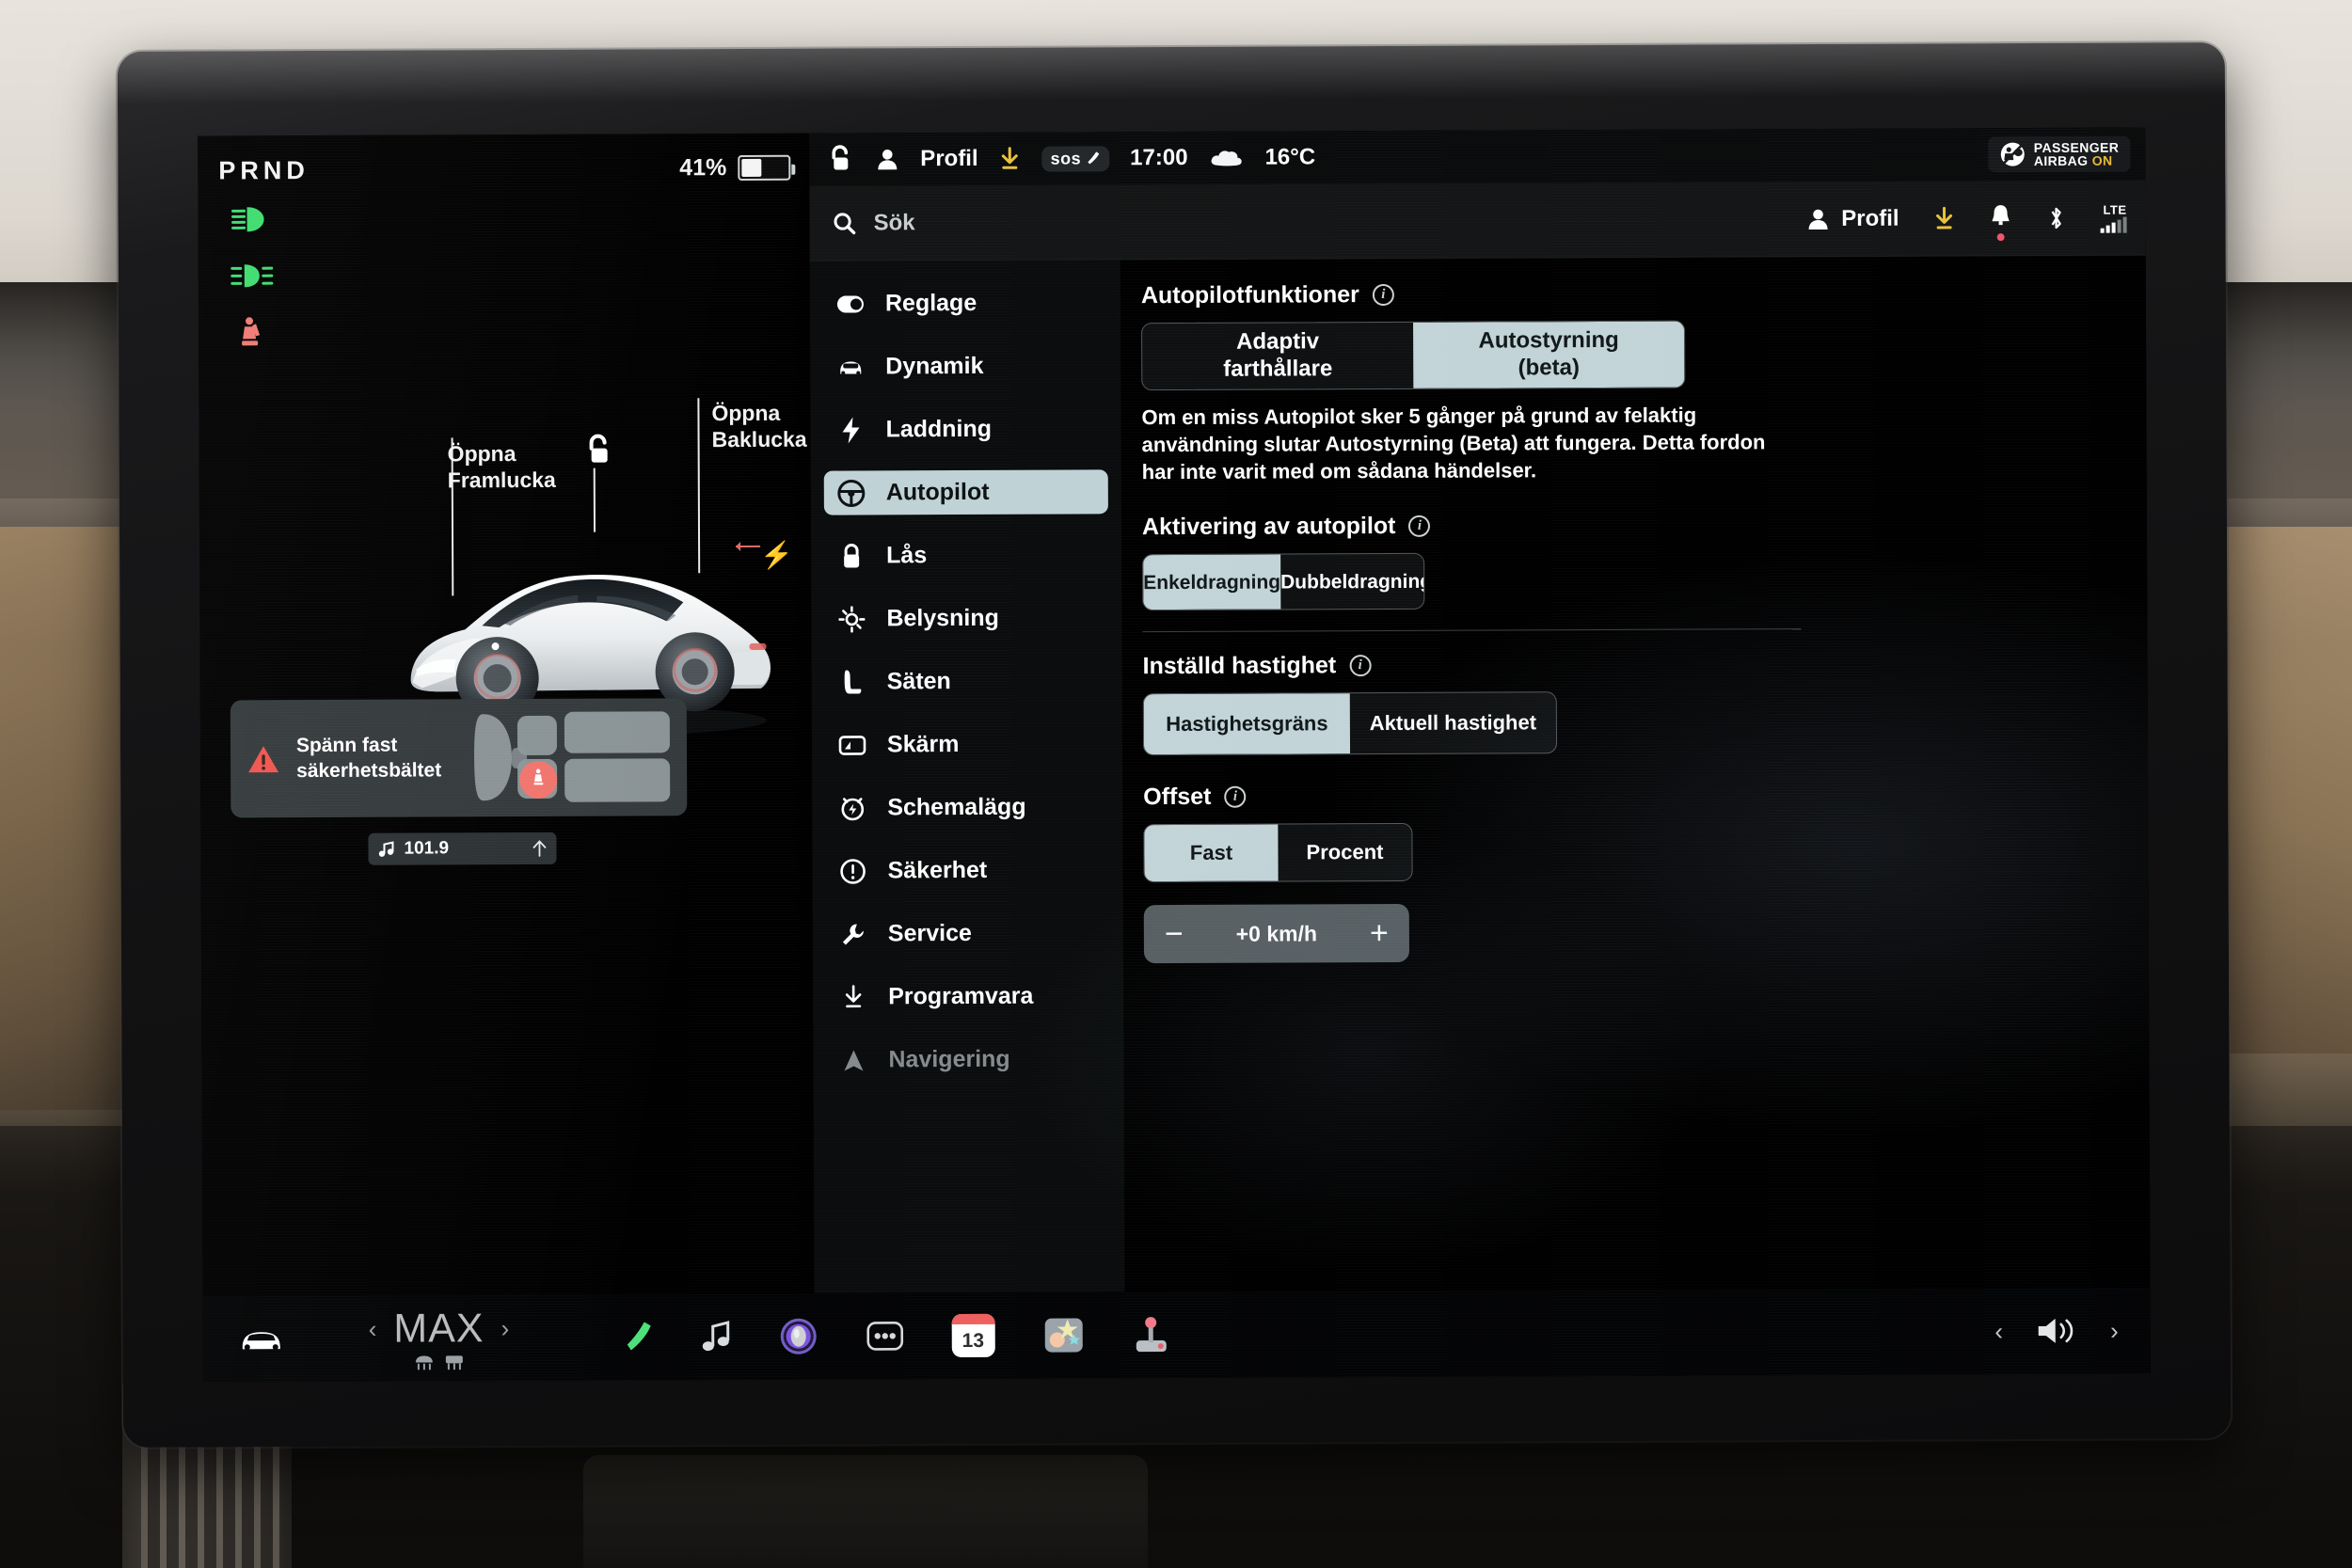  What do you see at coordinates (759, 439) in the screenshot?
I see `rear-trunk-label-line2: Baklucka` at bounding box center [759, 439].